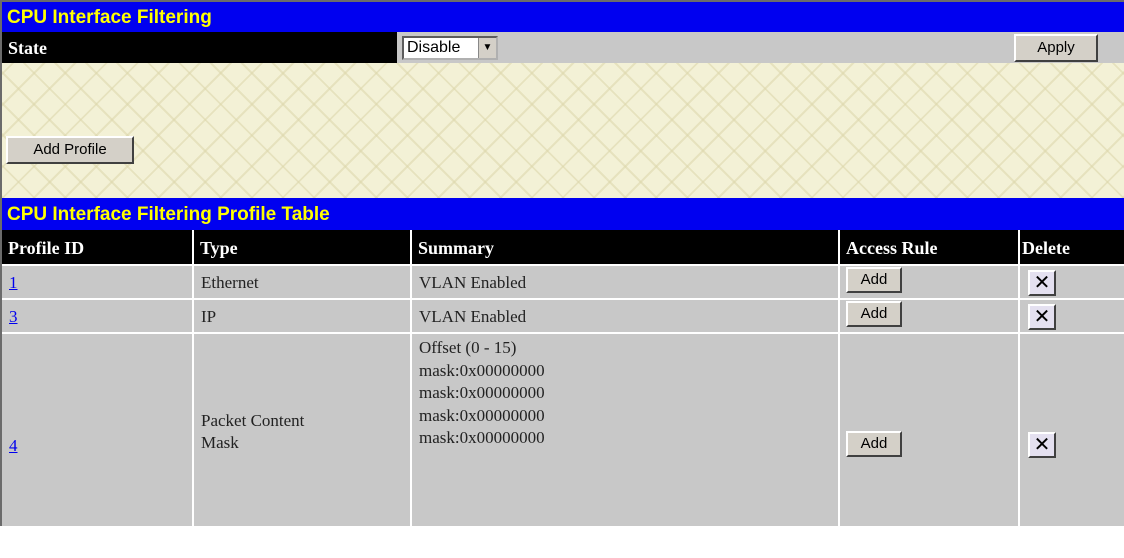 The image size is (1124, 558). I want to click on state-select: Disable ▼, so click(450, 48).